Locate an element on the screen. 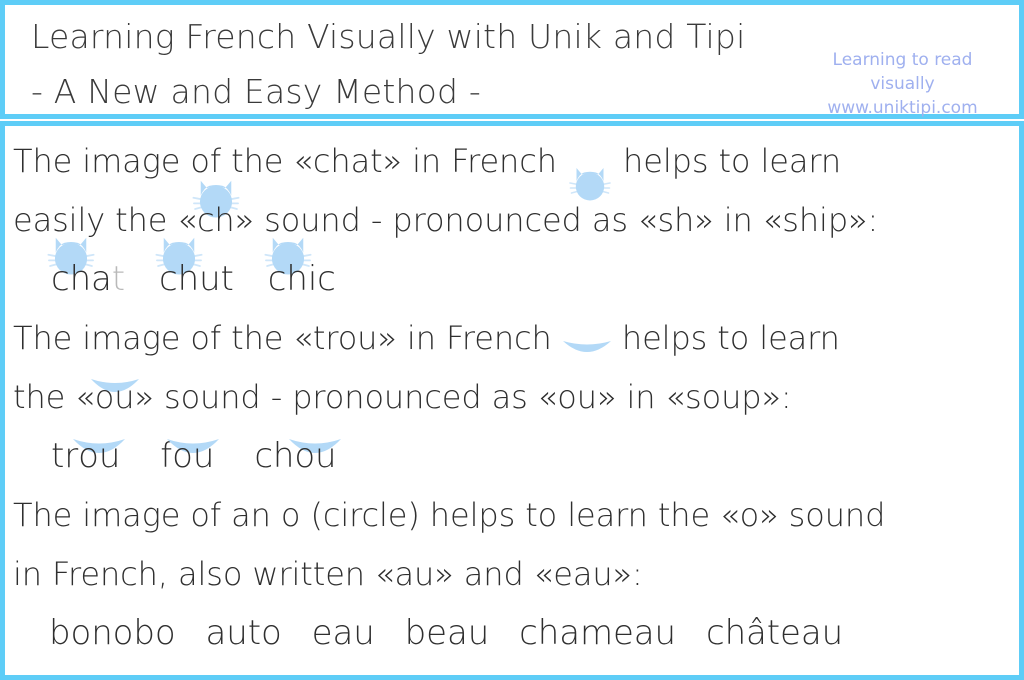 The width and height of the screenshot is (1024, 680). highlight-ch-inline: ch is located at coordinates (216, 215).